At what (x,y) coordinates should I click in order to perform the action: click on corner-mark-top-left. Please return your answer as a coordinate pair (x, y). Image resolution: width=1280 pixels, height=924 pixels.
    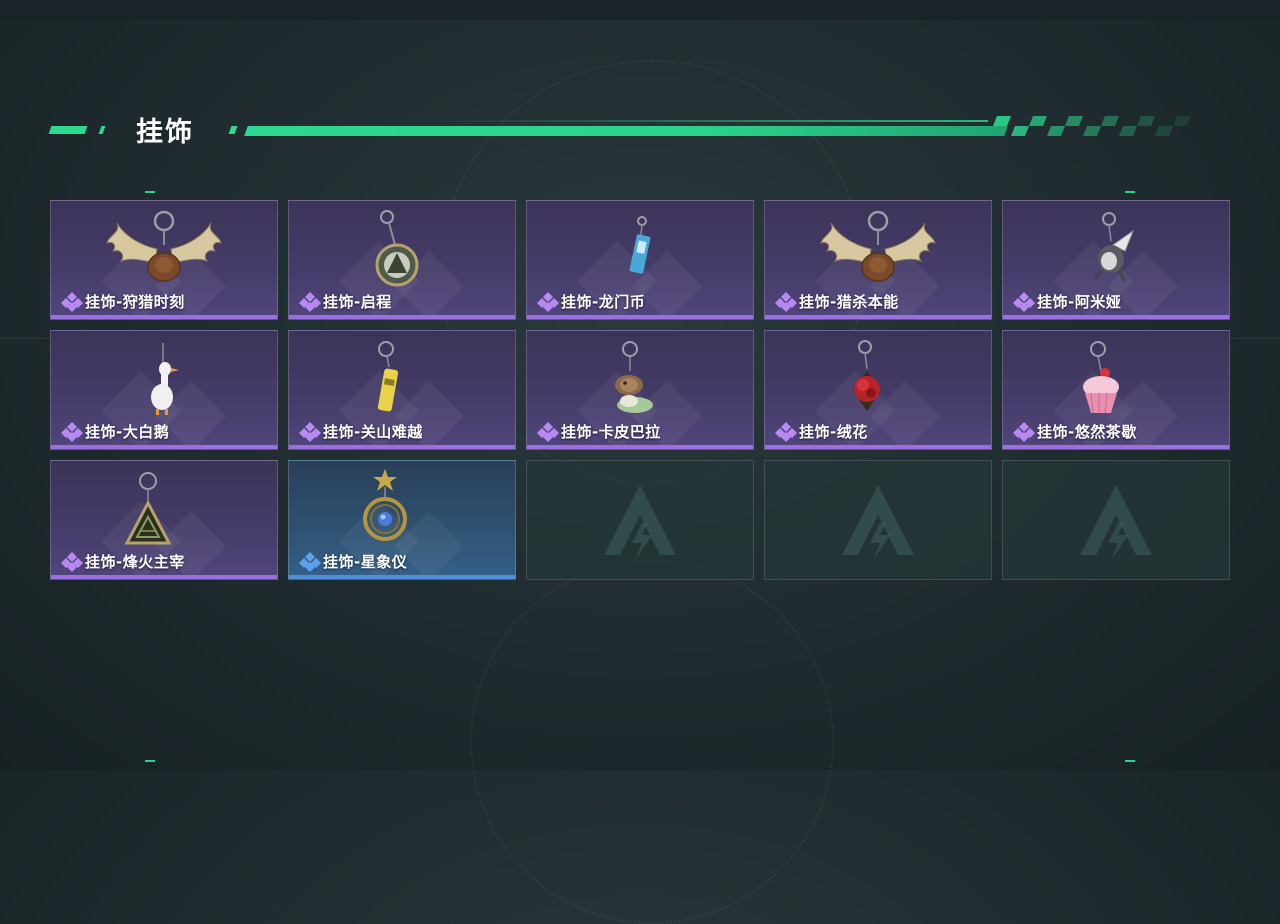
    Looking at the image, I should click on (150, 192).